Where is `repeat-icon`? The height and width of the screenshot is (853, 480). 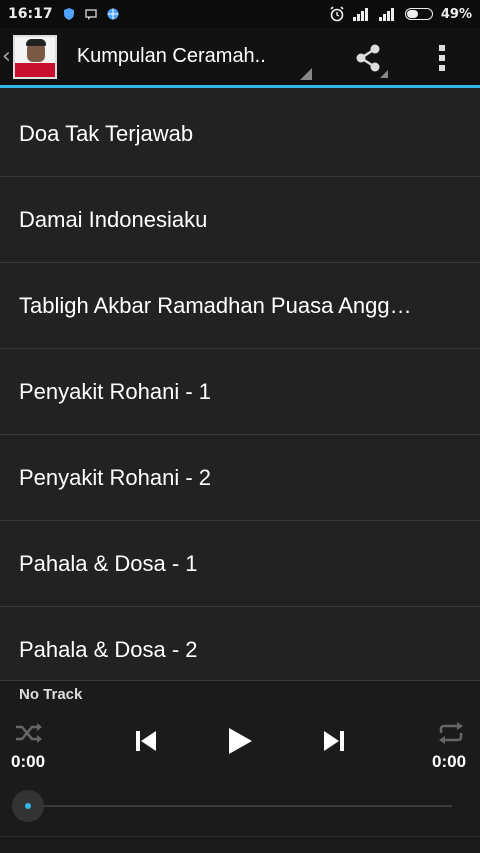 repeat-icon is located at coordinates (451, 733).